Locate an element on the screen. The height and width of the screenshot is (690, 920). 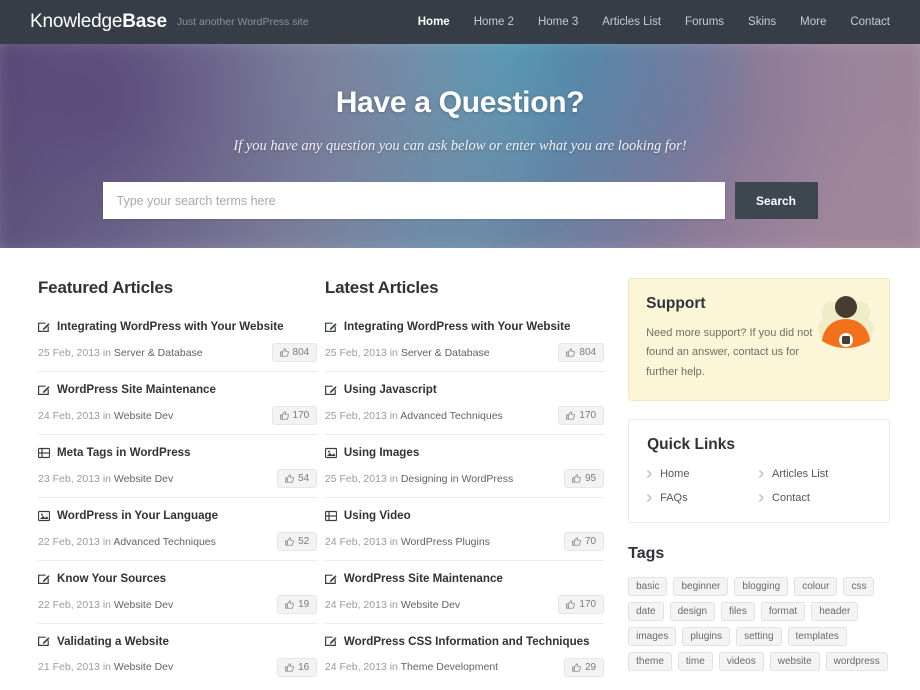
quick-link-articles-list: Articles List is located at coordinates (815, 474).